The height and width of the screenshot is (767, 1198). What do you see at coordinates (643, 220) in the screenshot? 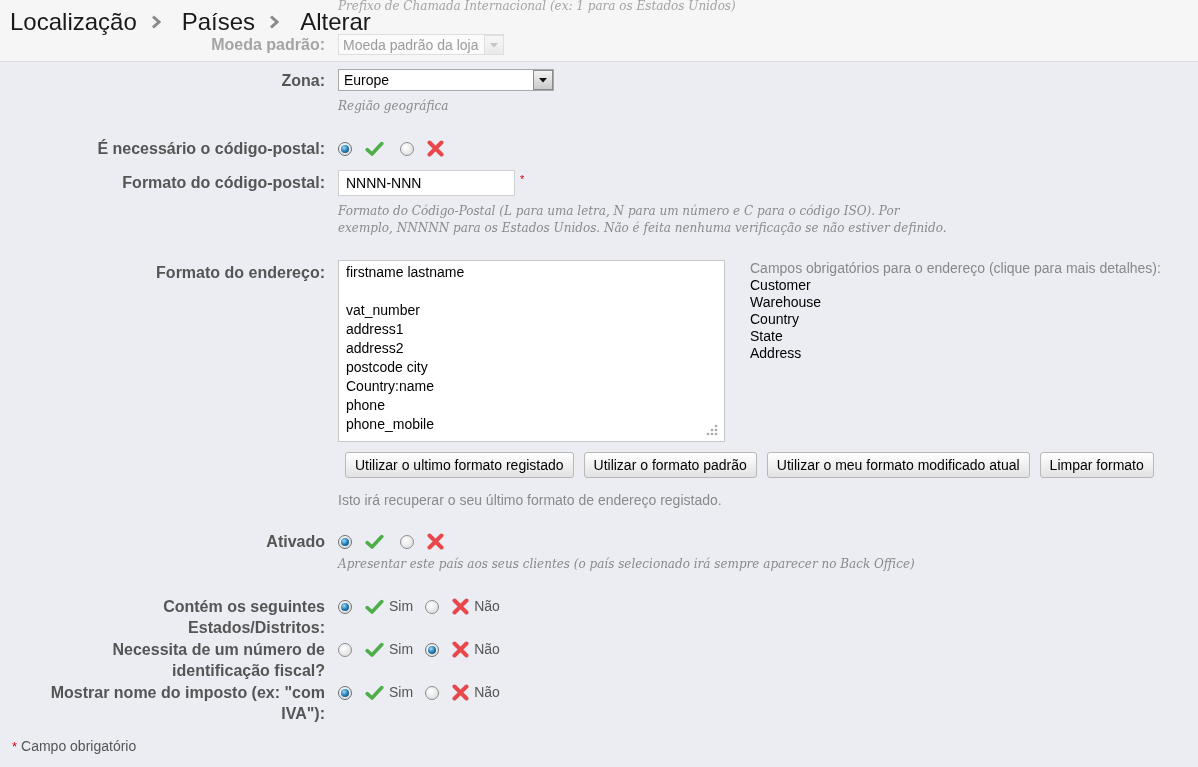
I see `hint-text: Formato do Código-Postal (L para uma letra, N para um número e C para o código ISO). Por exemplo, NNNNN para os Estados Unidos. Não é feita nenhuma verificação se não estiver definido.` at bounding box center [643, 220].